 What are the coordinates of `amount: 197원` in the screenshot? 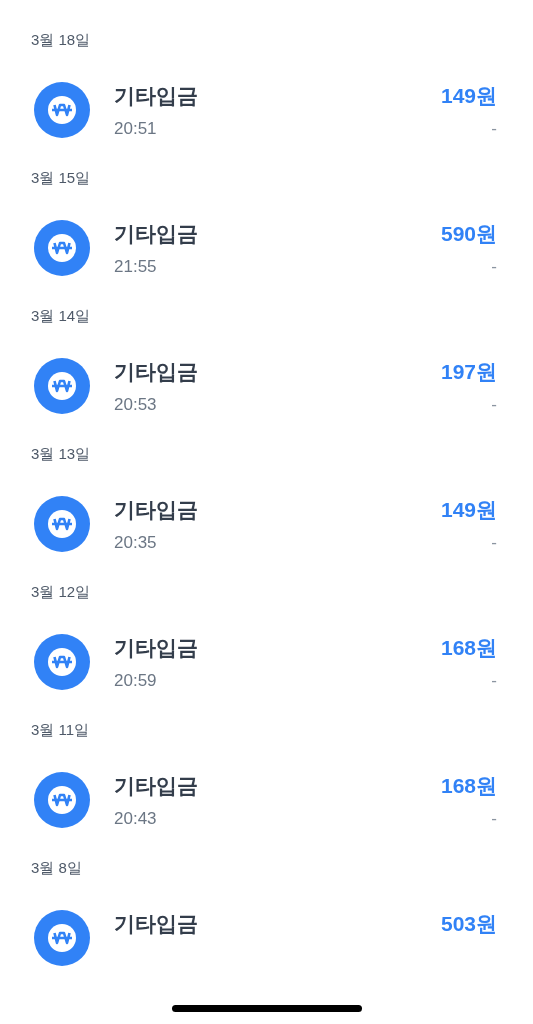 It's located at (468, 372).